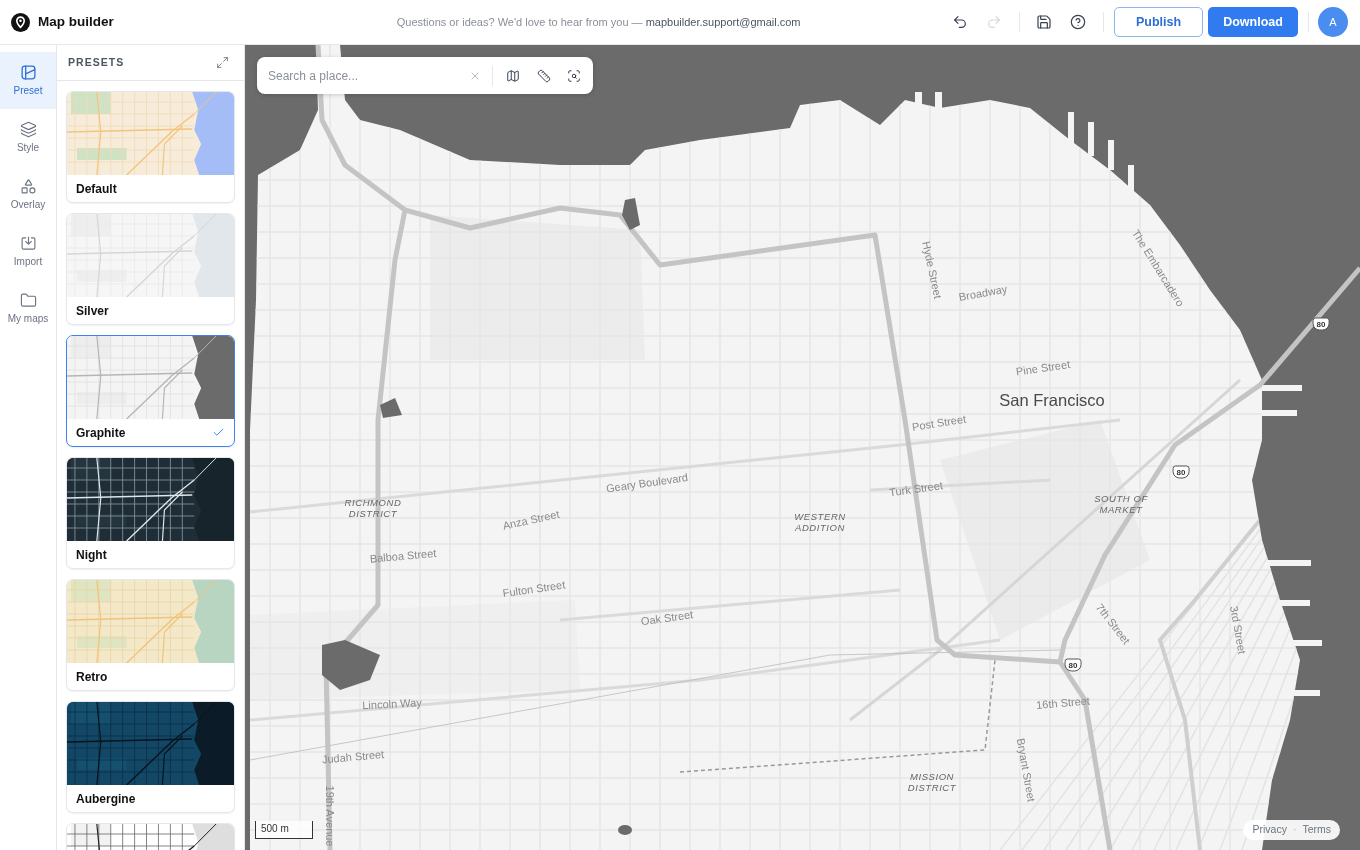 The image size is (1360, 850). I want to click on expand-arrows-icon, so click(222, 62).